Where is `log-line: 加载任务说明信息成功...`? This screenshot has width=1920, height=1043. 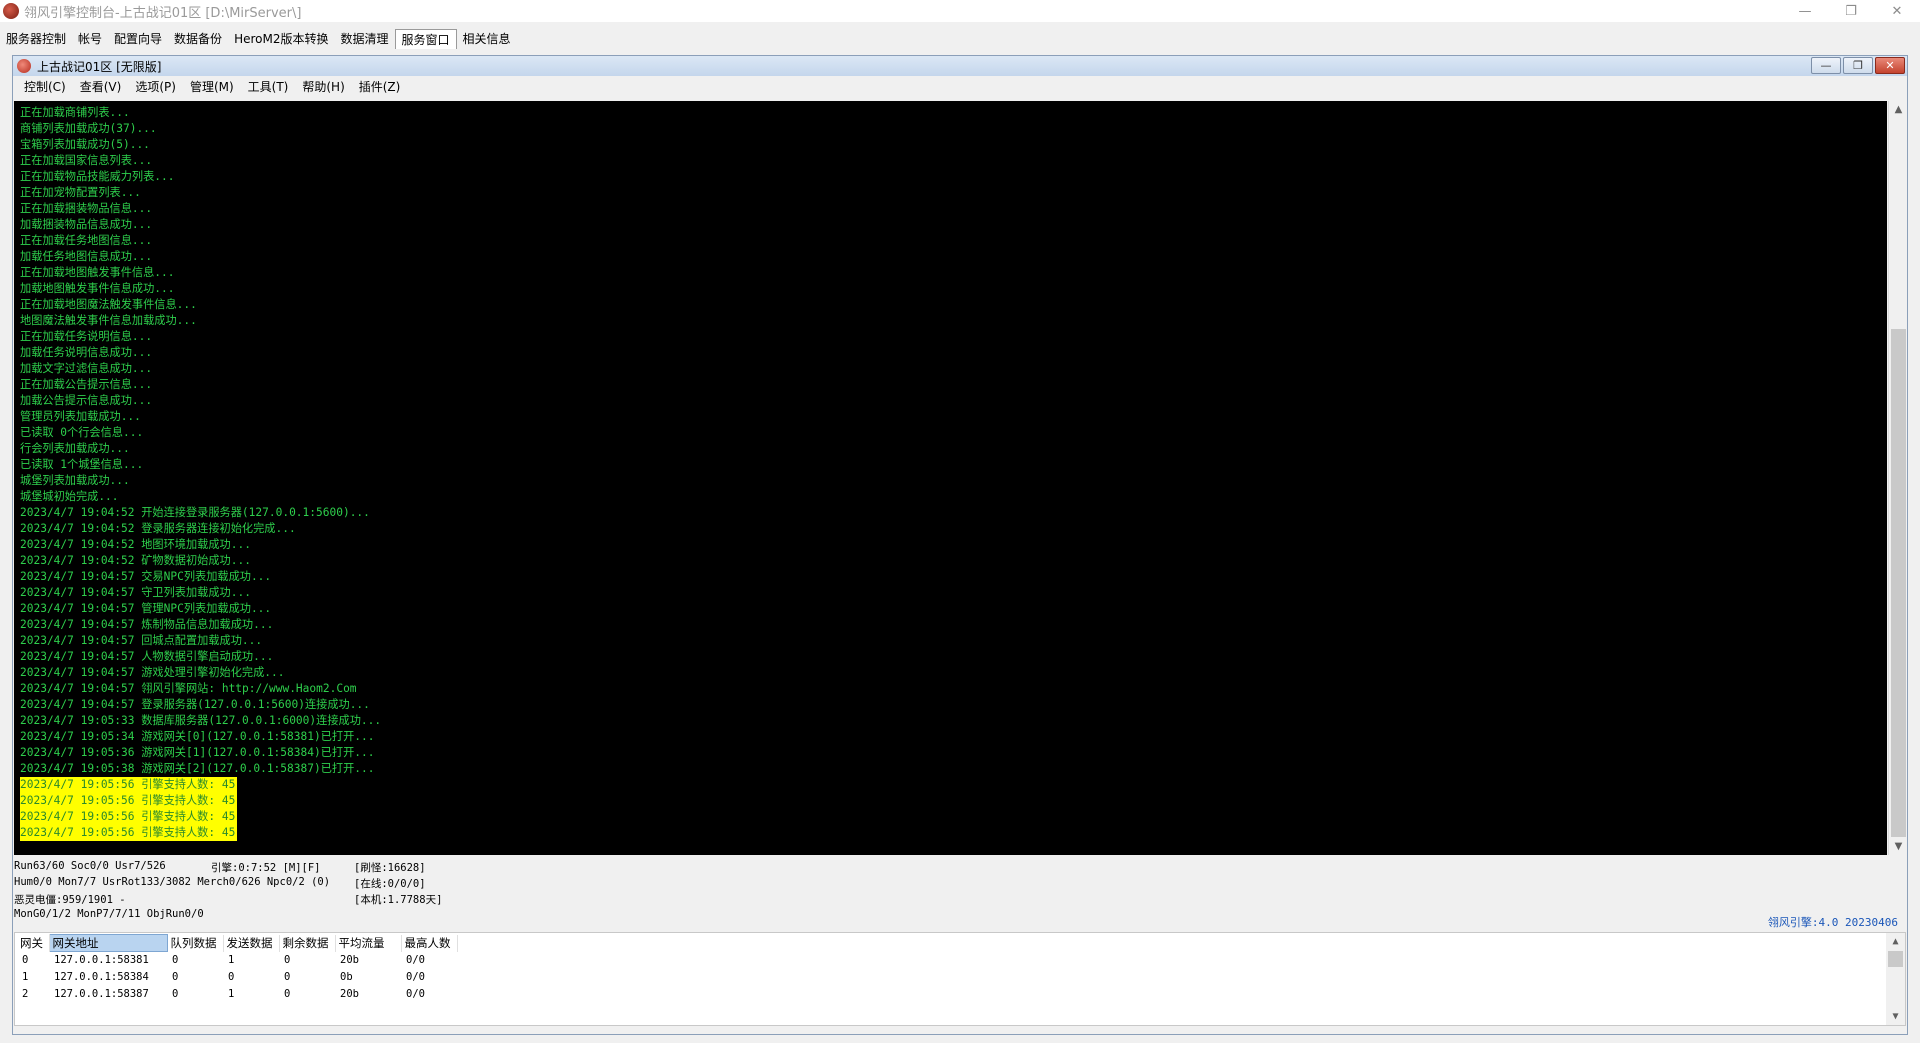
log-line: 加载任务说明信息成功... is located at coordinates (86, 352).